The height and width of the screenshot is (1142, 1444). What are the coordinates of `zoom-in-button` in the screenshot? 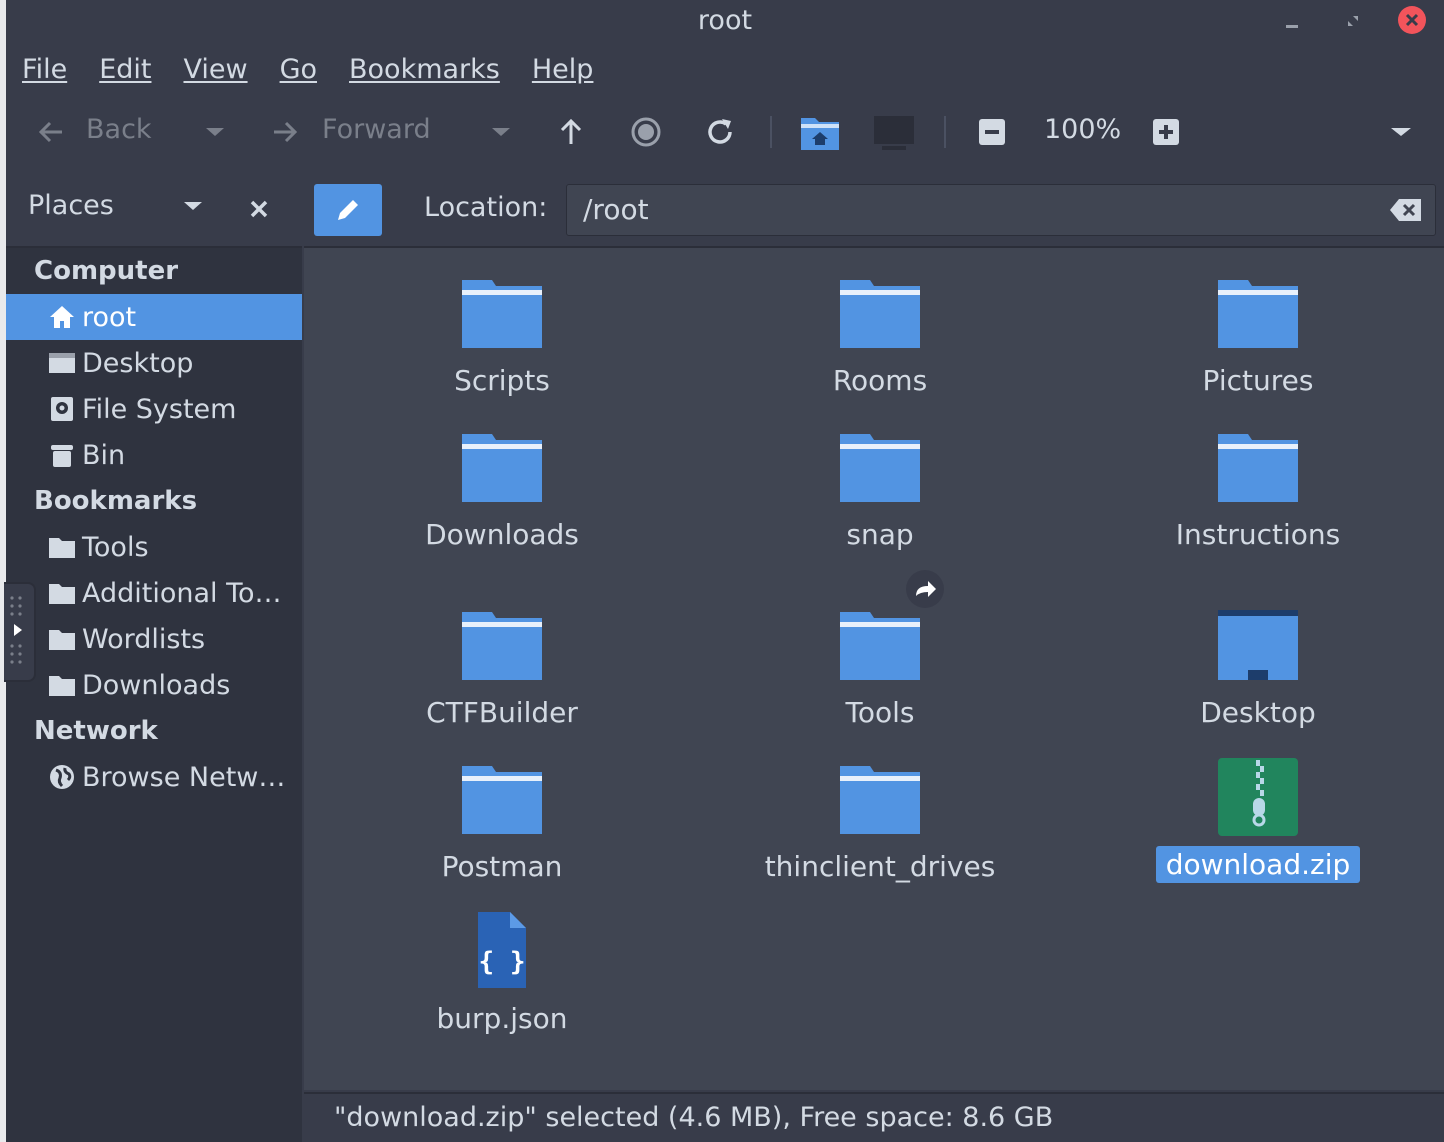 It's located at (1166, 132).